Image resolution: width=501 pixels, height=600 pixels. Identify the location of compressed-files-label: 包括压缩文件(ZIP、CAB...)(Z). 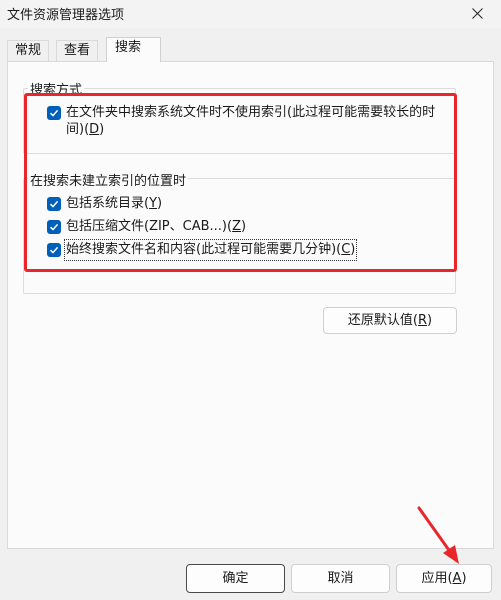
(156, 227).